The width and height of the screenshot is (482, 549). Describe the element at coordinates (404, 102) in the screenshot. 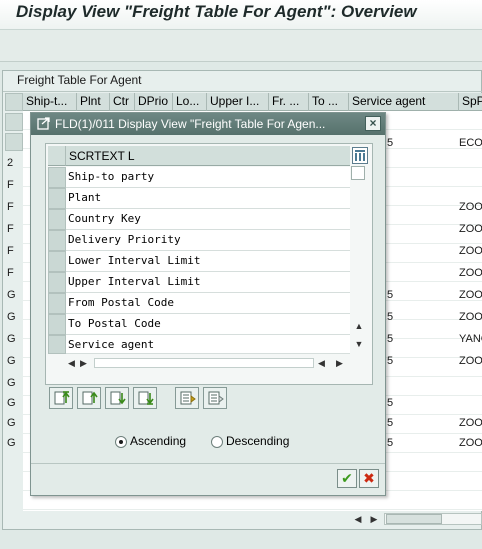

I see `column-header-service-agent: Service agent` at that location.